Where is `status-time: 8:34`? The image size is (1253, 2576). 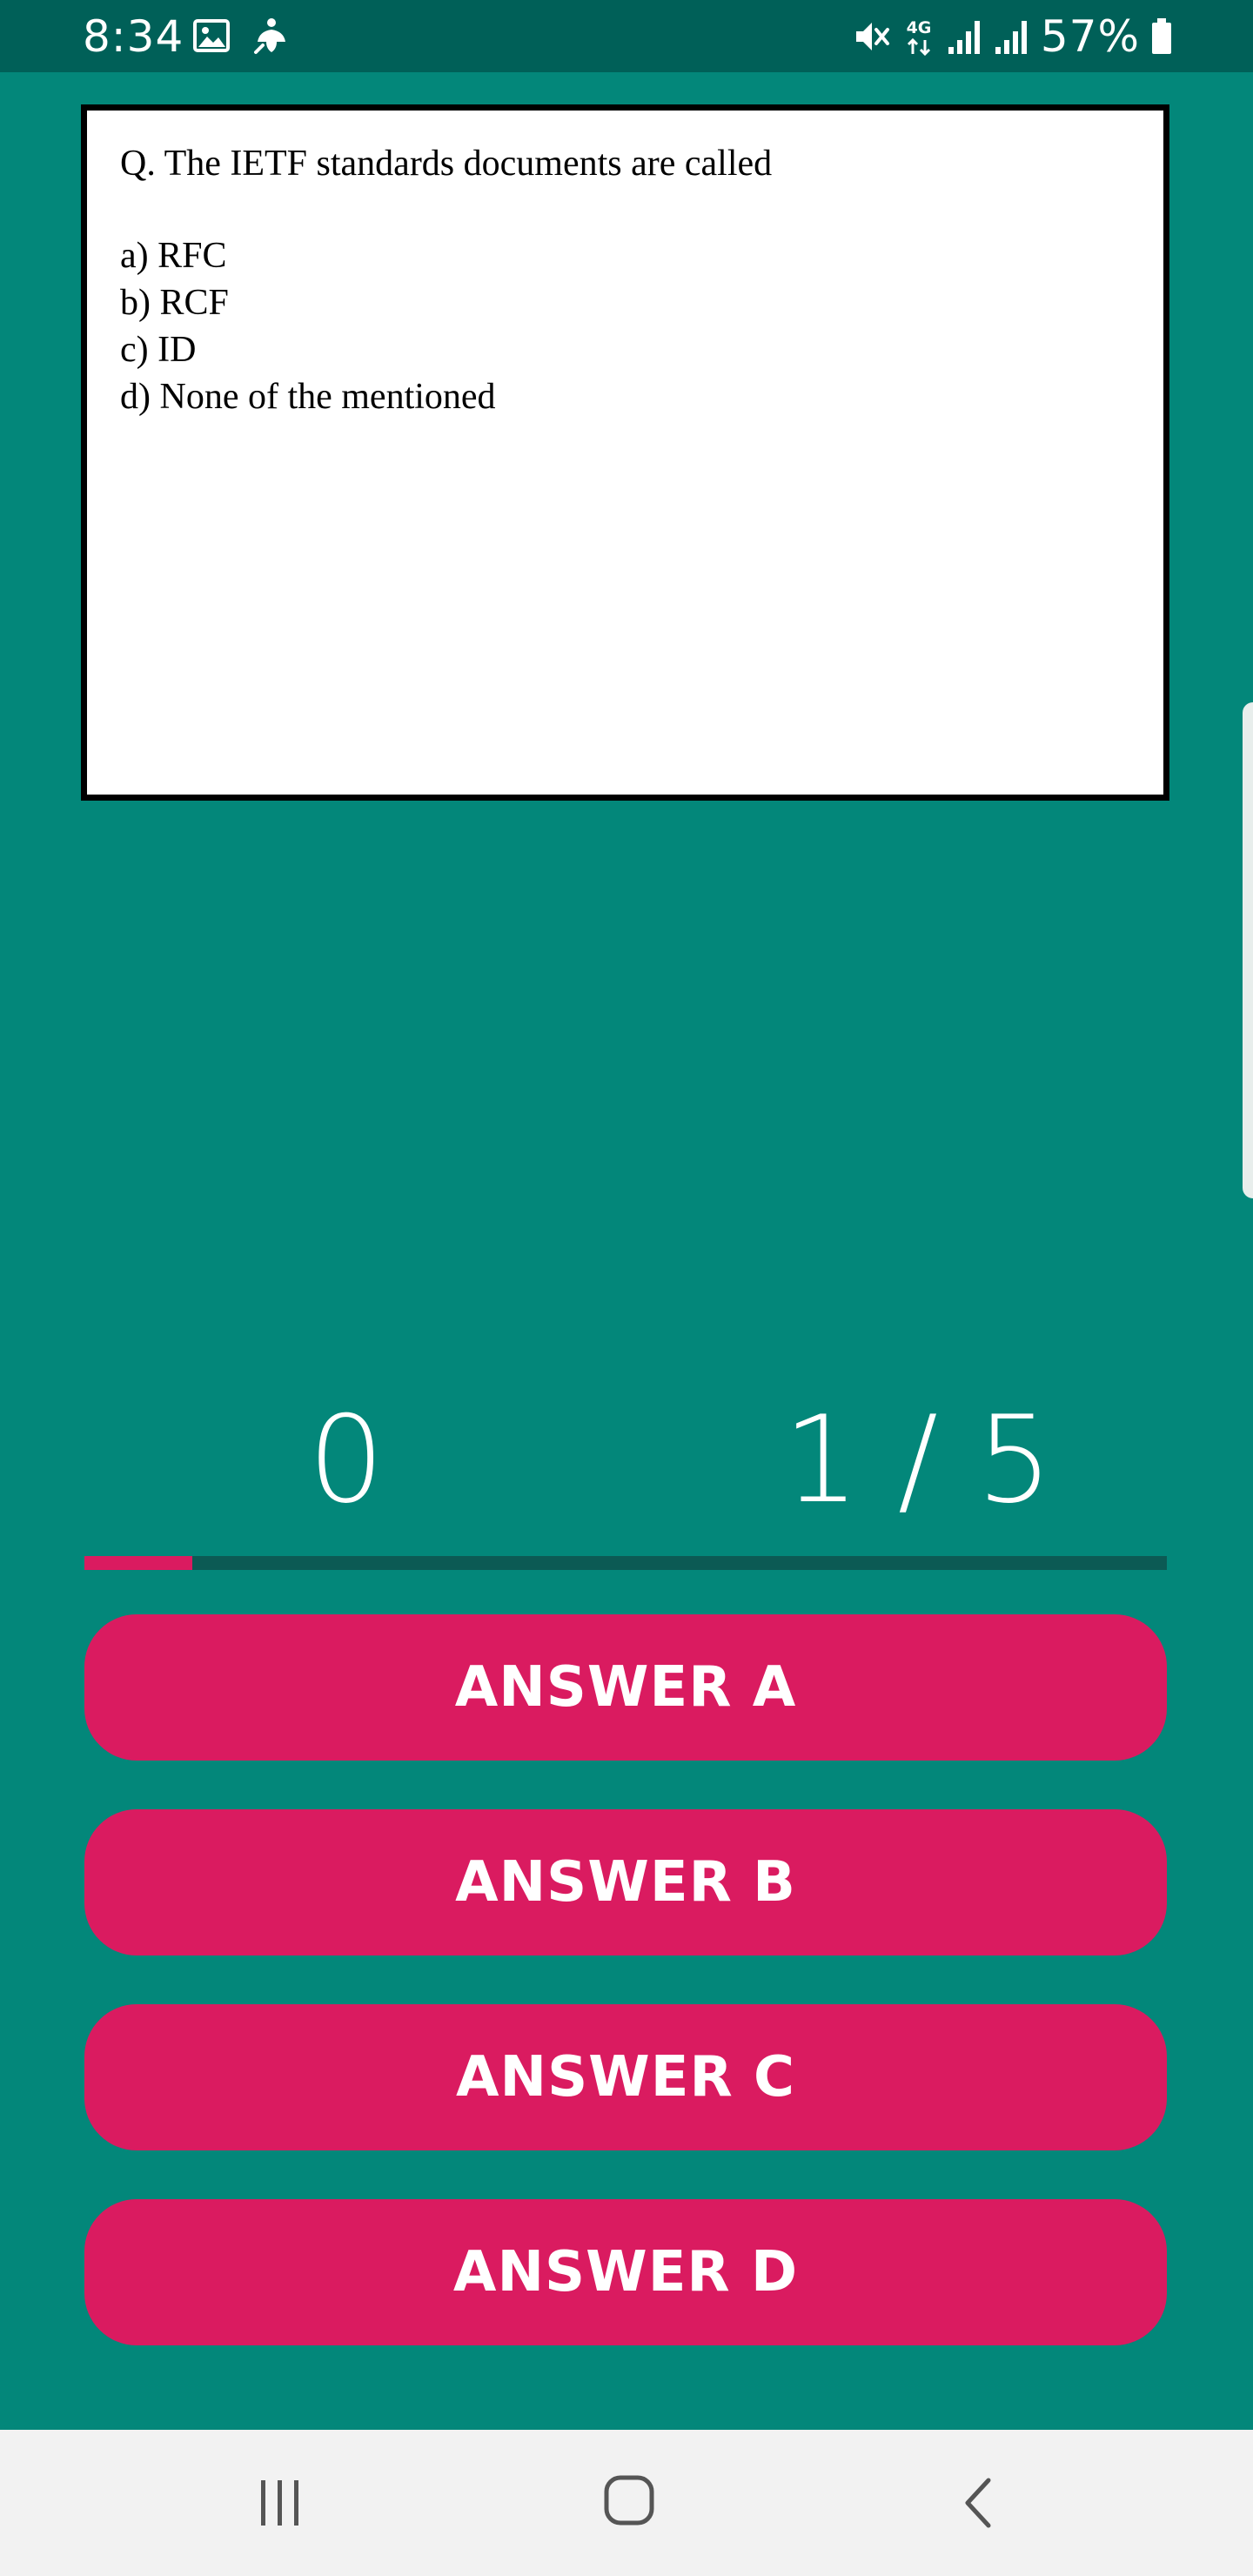
status-time: 8:34 is located at coordinates (133, 37).